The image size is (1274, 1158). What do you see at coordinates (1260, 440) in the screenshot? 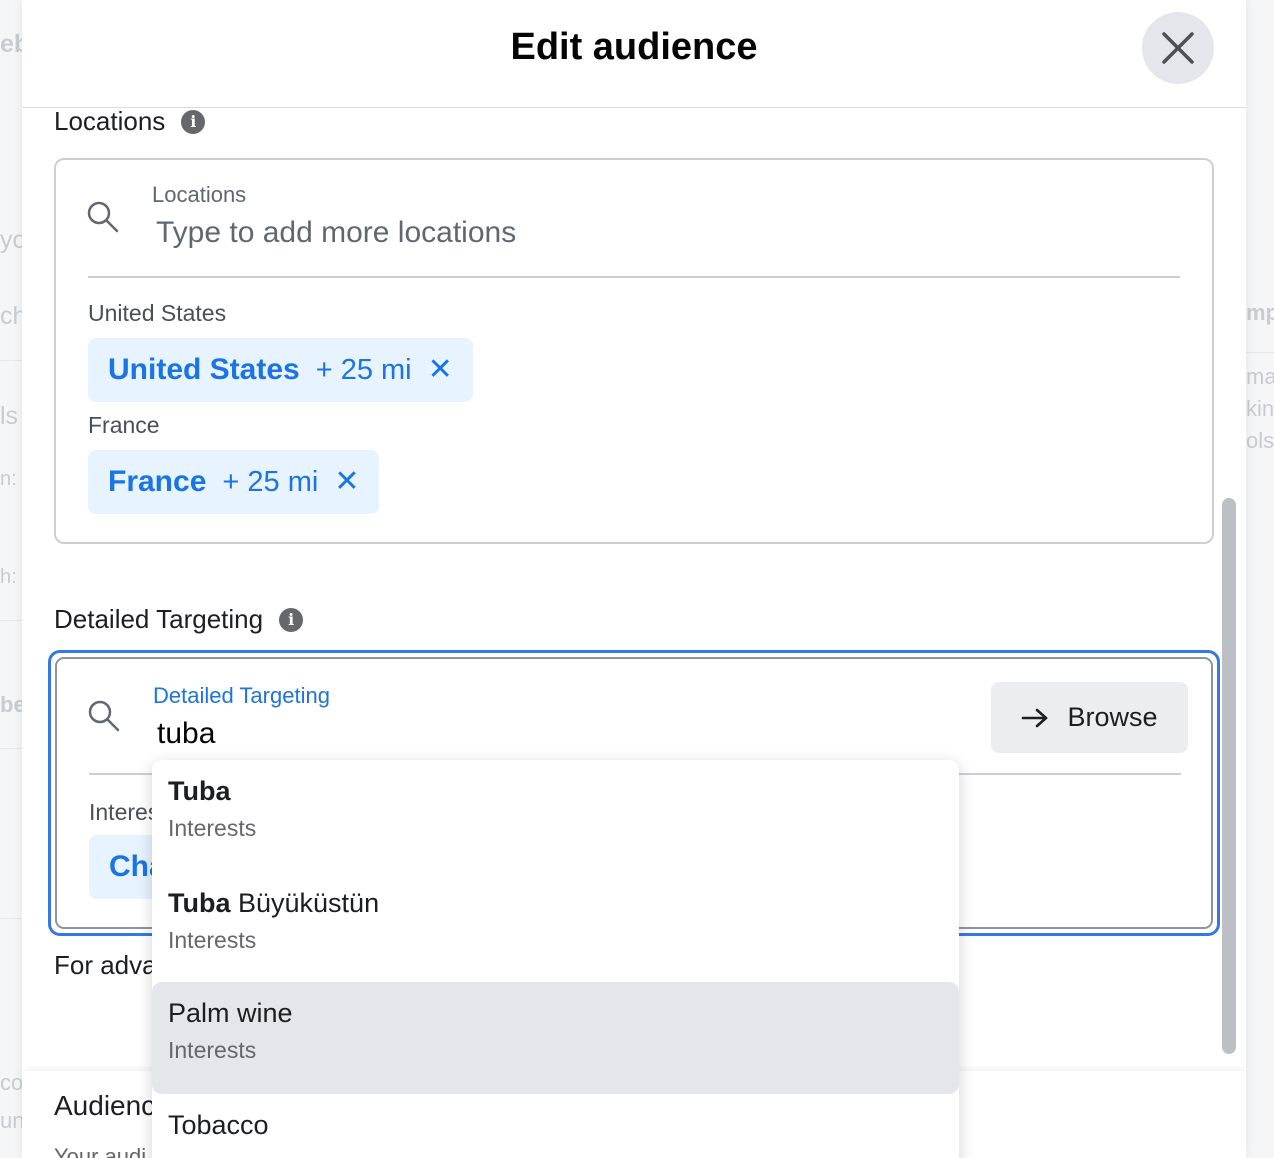
I see `bg-fragment: ols` at bounding box center [1260, 440].